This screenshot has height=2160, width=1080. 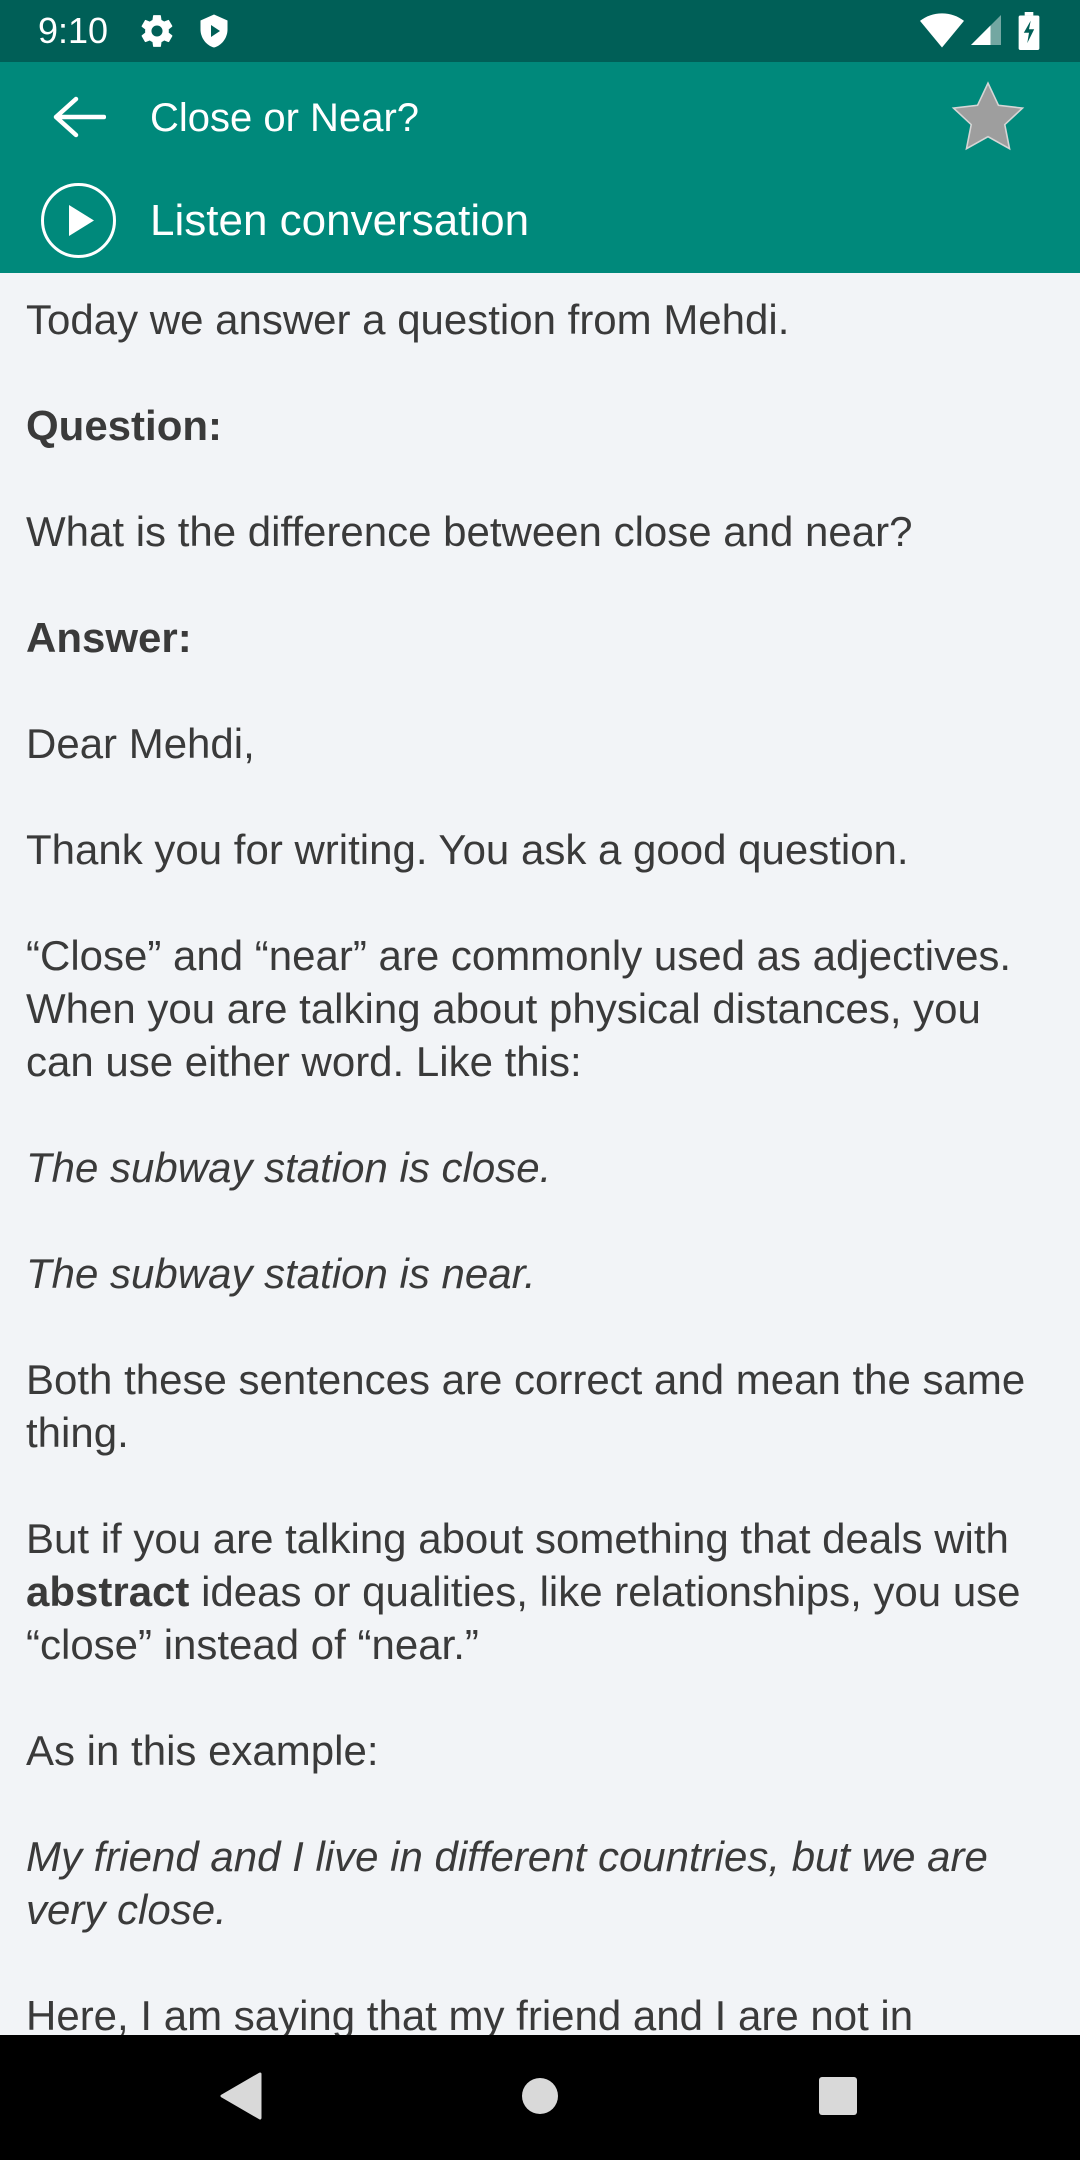 I want to click on example-sentence: The subway station is close., so click(x=289, y=1167).